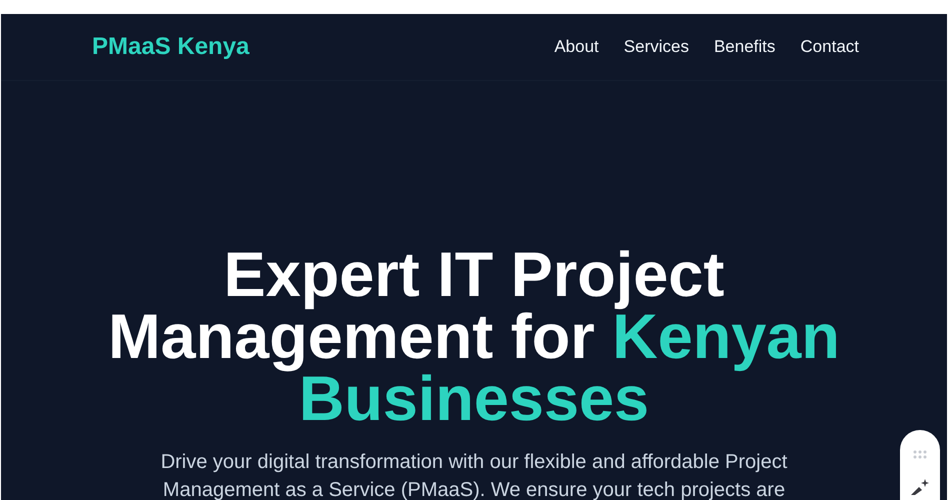 The height and width of the screenshot is (500, 950). I want to click on floating-widget, so click(920, 465).